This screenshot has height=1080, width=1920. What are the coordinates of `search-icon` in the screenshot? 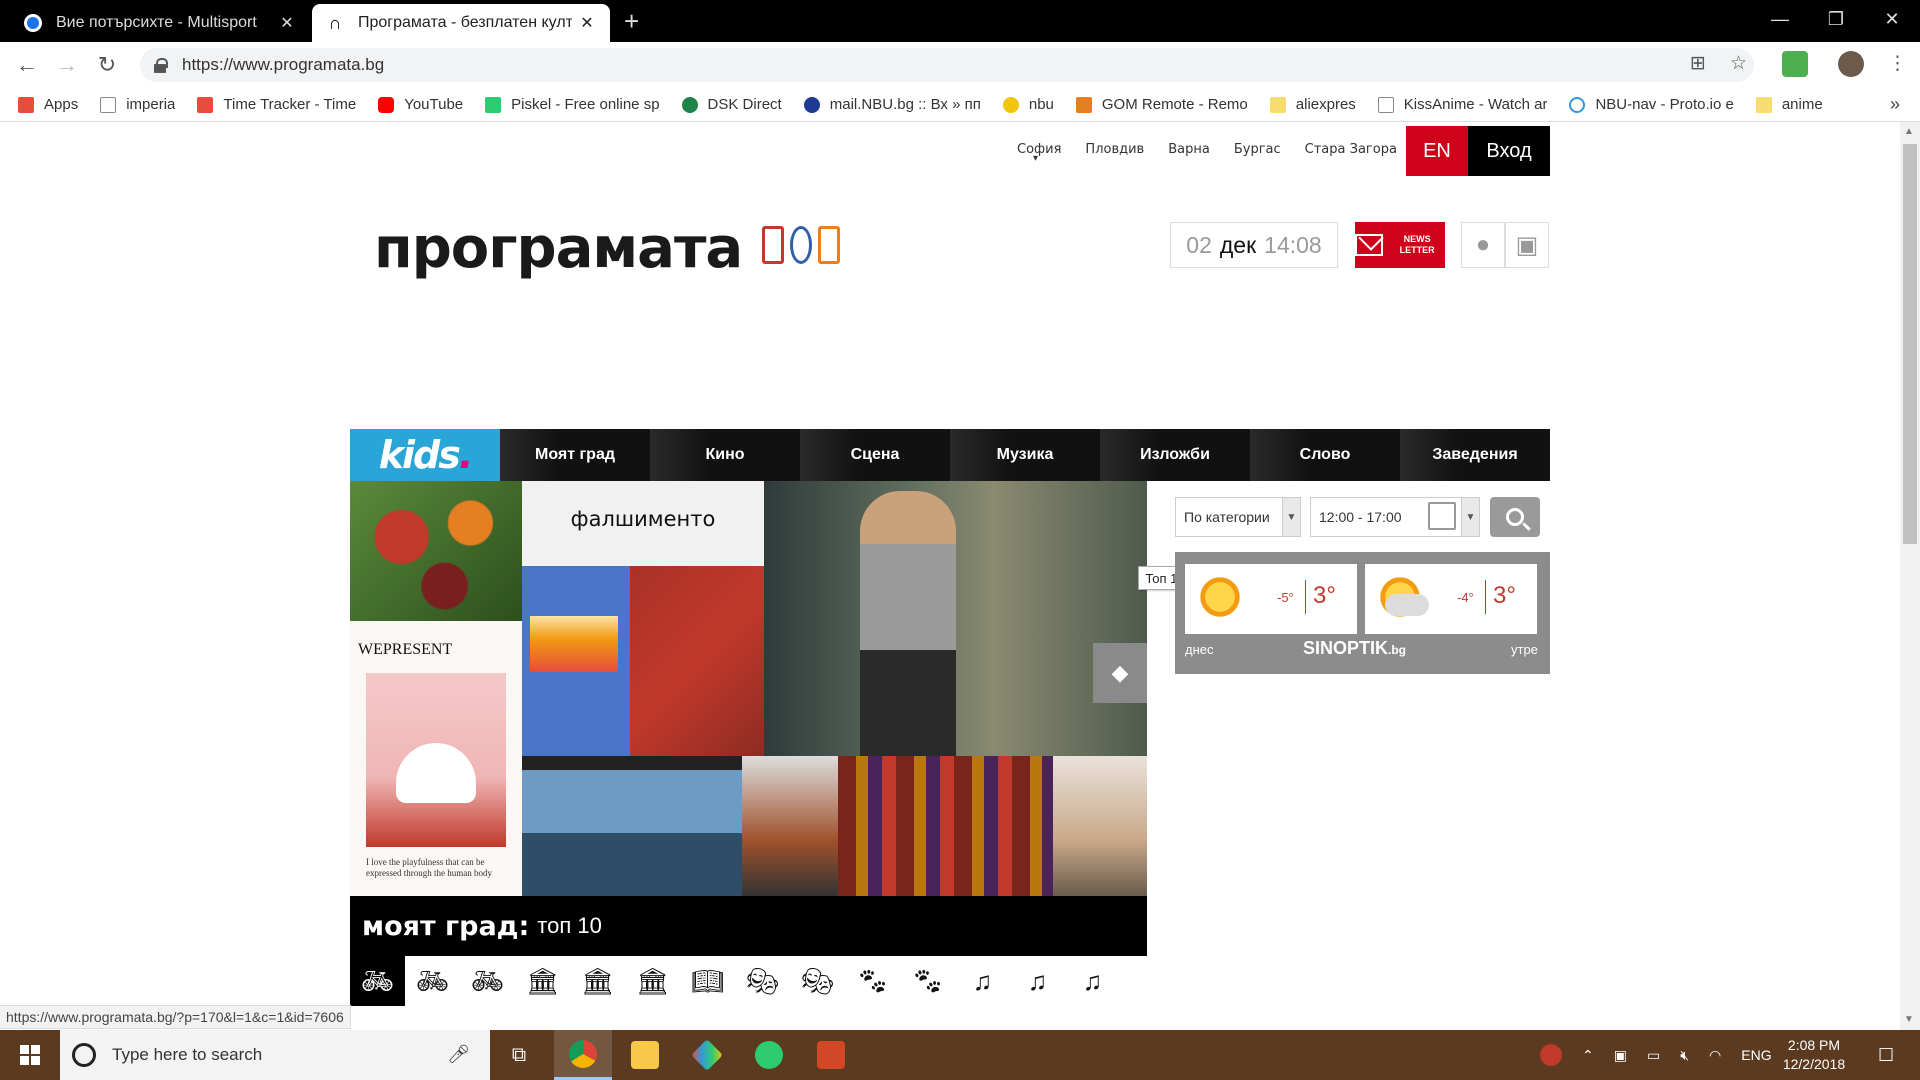 It's located at (1515, 517).